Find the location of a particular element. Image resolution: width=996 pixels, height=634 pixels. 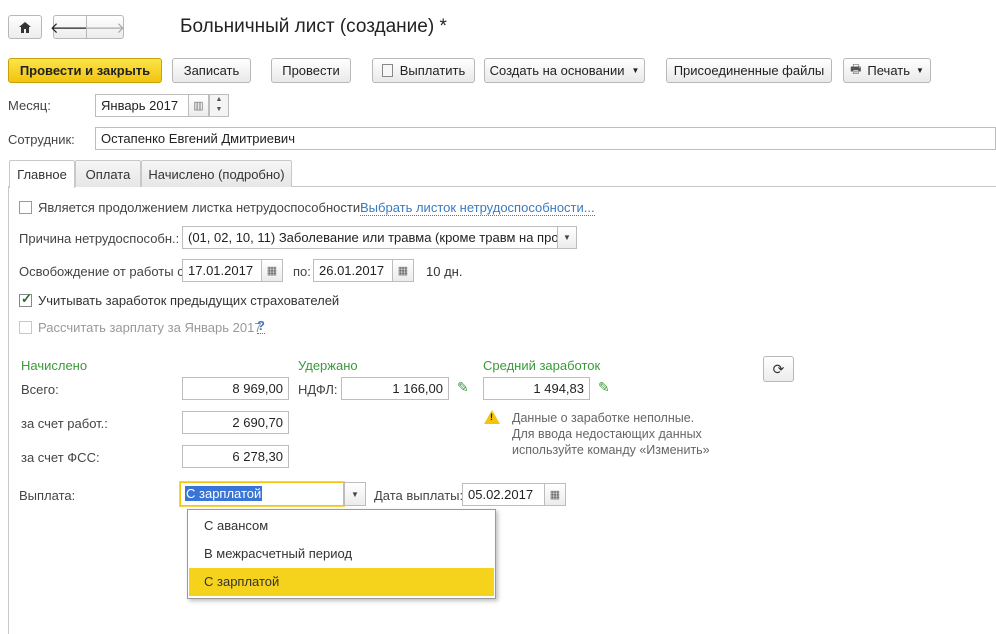

release-from-calendar-button: ▦ is located at coordinates (272, 270).